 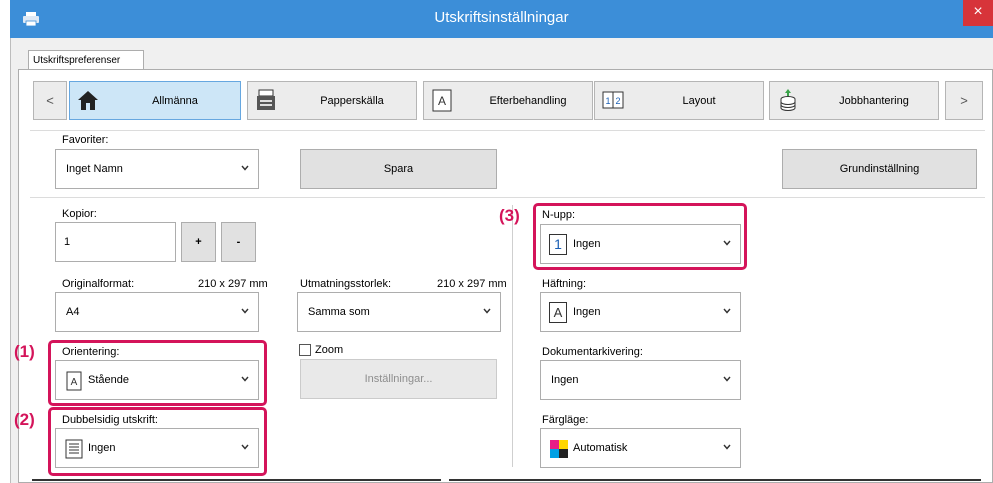 What do you see at coordinates (964, 100) in the screenshot?
I see `category-next-button: >` at bounding box center [964, 100].